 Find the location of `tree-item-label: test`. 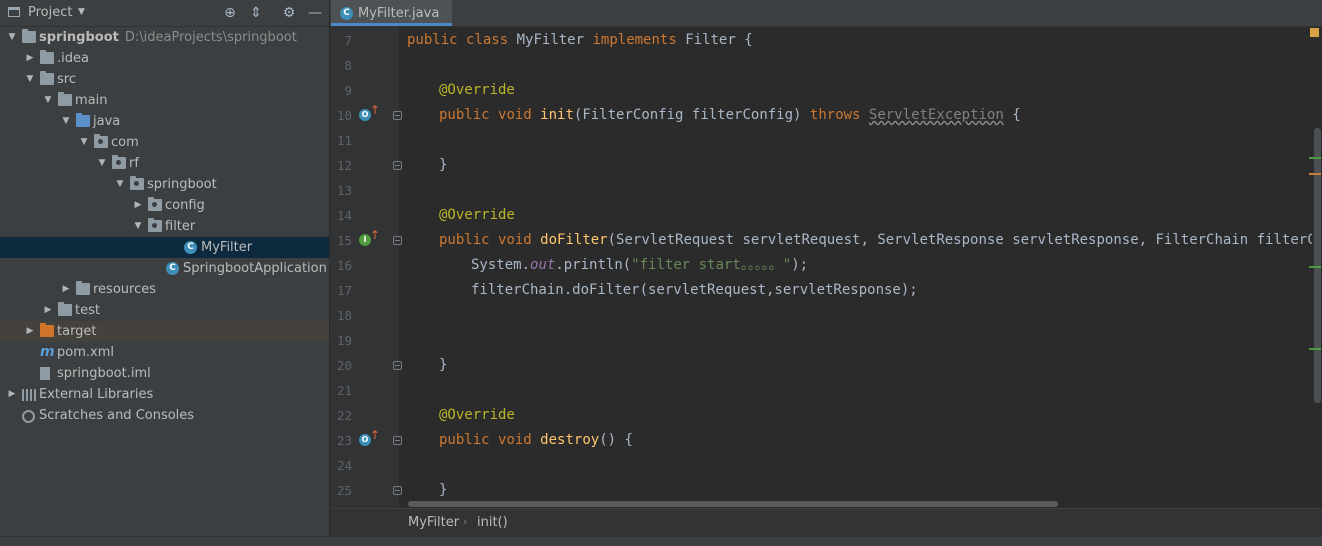

tree-item-label: test is located at coordinates (87, 310).